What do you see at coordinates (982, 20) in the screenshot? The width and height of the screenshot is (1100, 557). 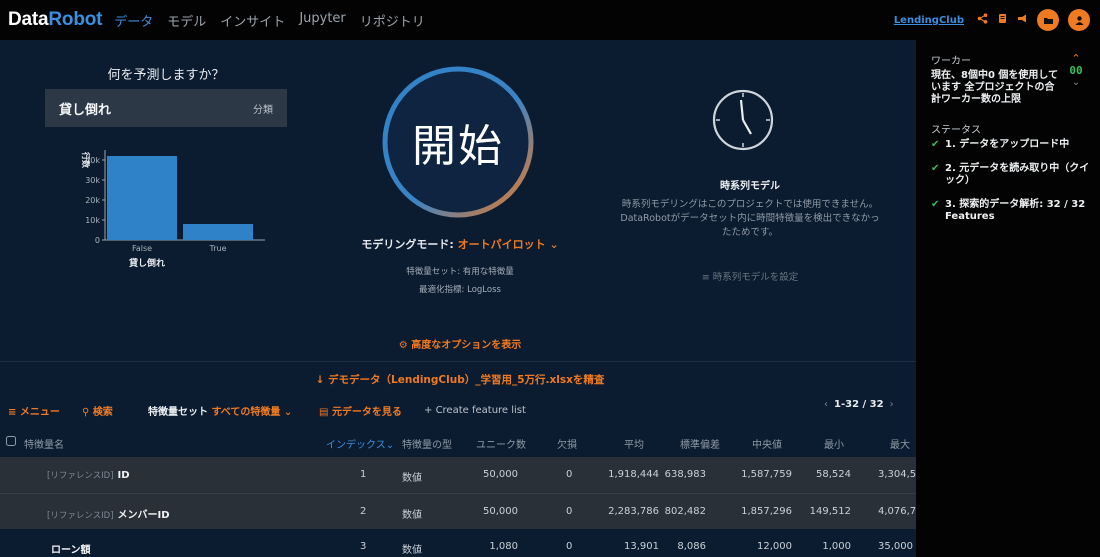 I see `share-icon` at bounding box center [982, 20].